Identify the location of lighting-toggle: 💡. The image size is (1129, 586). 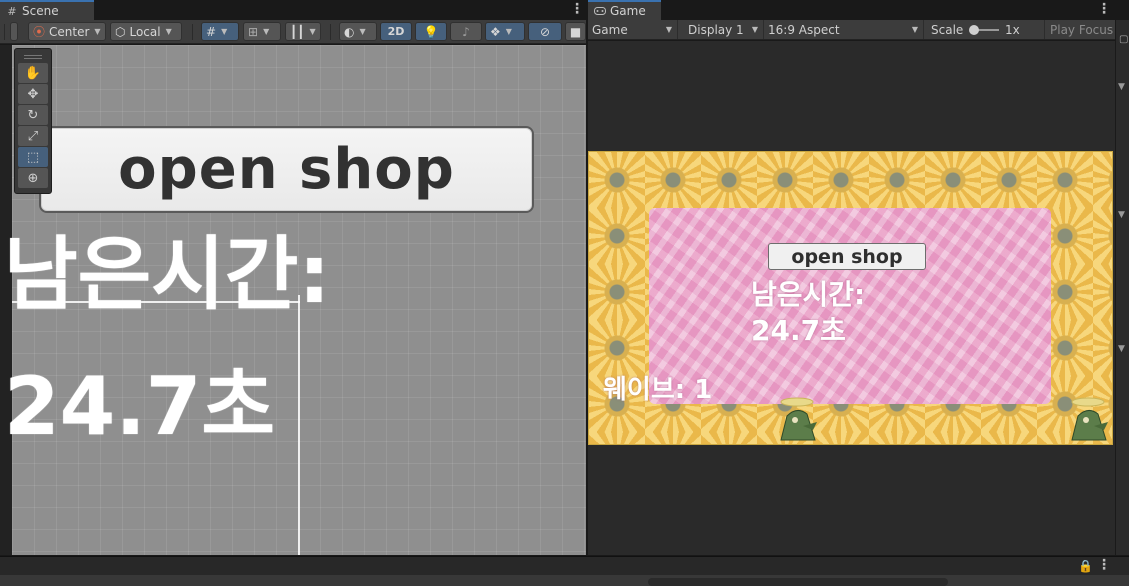
(431, 31).